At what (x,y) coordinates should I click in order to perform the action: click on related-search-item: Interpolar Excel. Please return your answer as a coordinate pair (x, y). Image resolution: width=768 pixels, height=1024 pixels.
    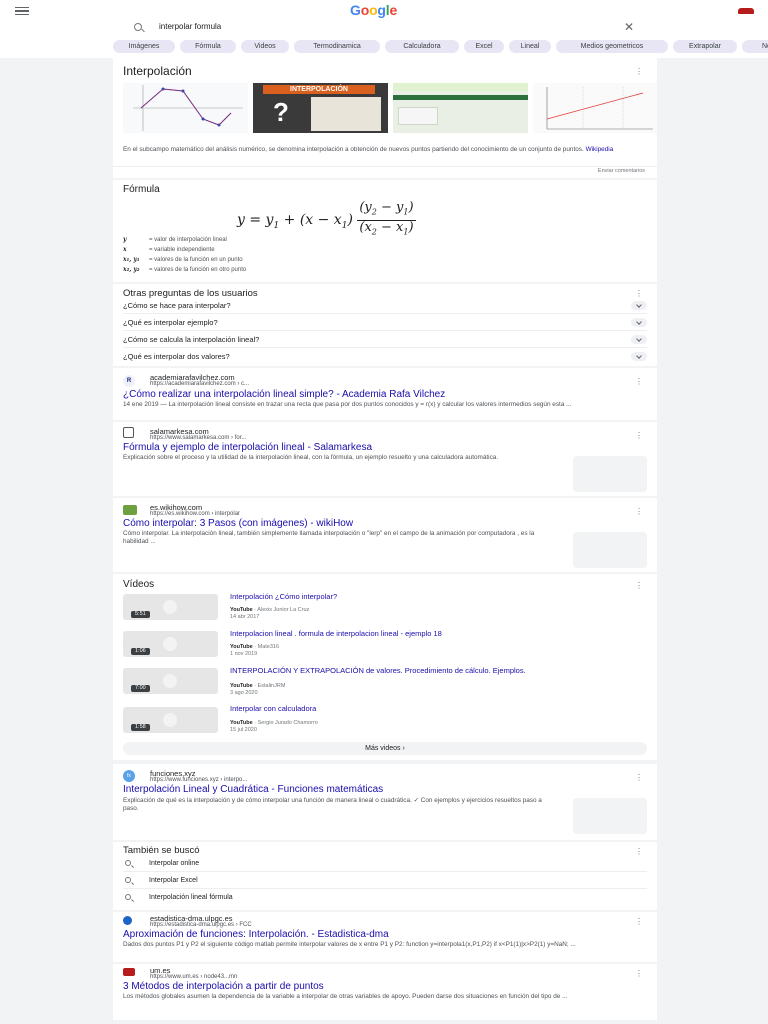
    Looking at the image, I should click on (385, 880).